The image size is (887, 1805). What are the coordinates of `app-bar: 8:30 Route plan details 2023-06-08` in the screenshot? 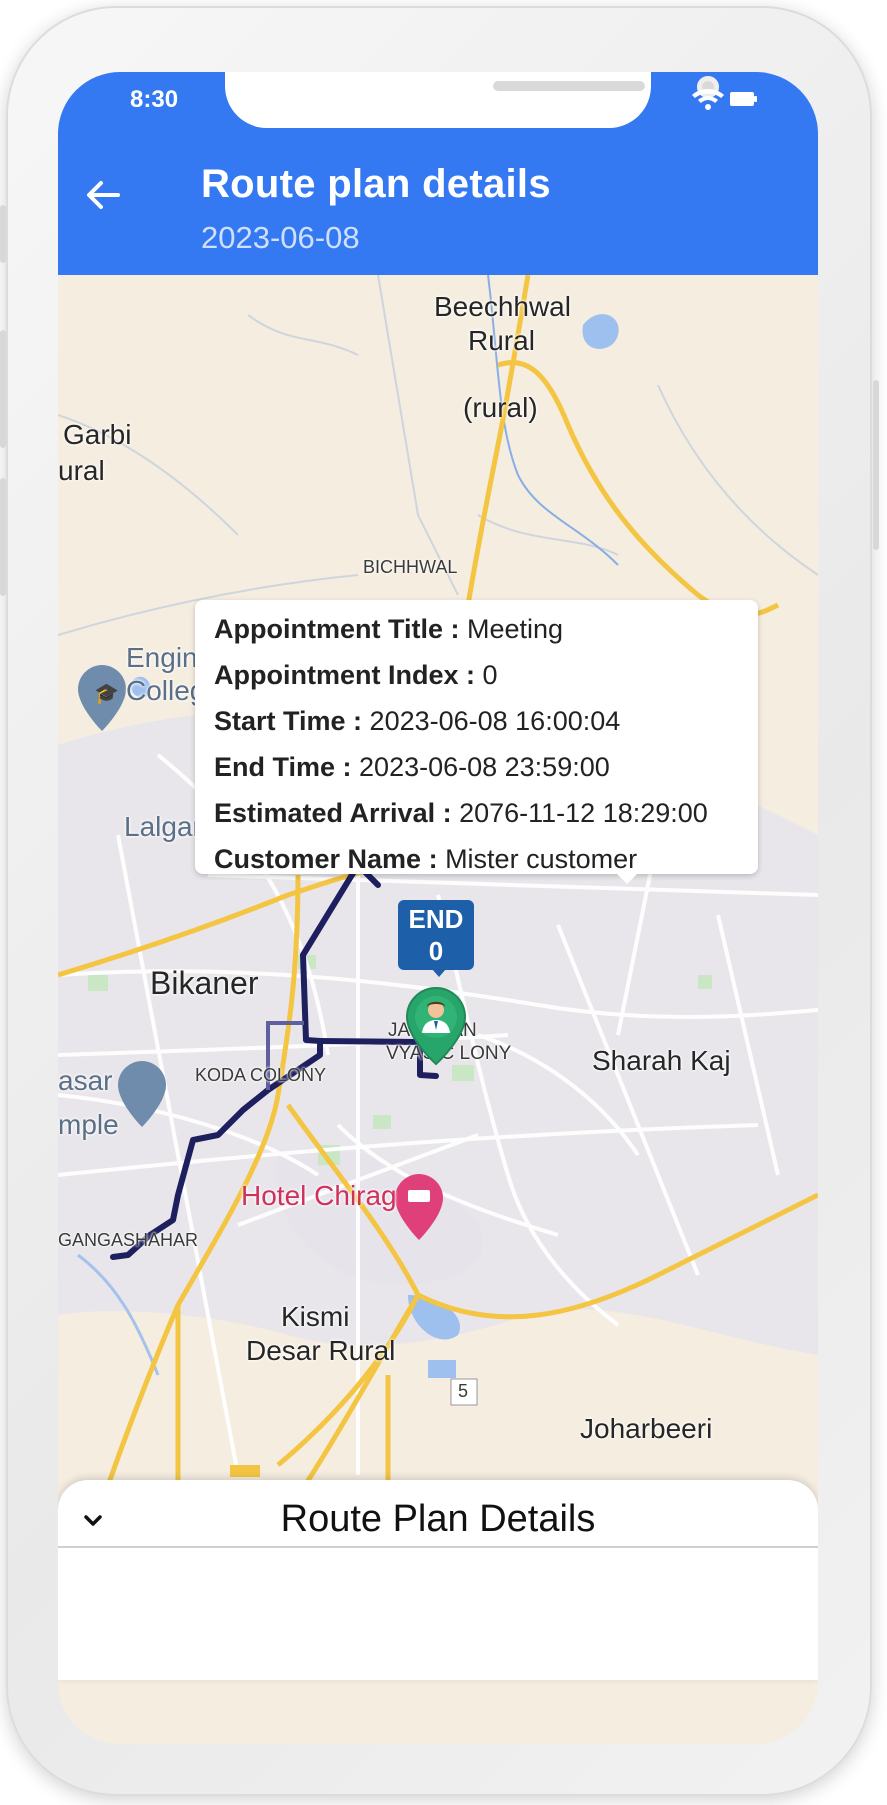 It's located at (438, 173).